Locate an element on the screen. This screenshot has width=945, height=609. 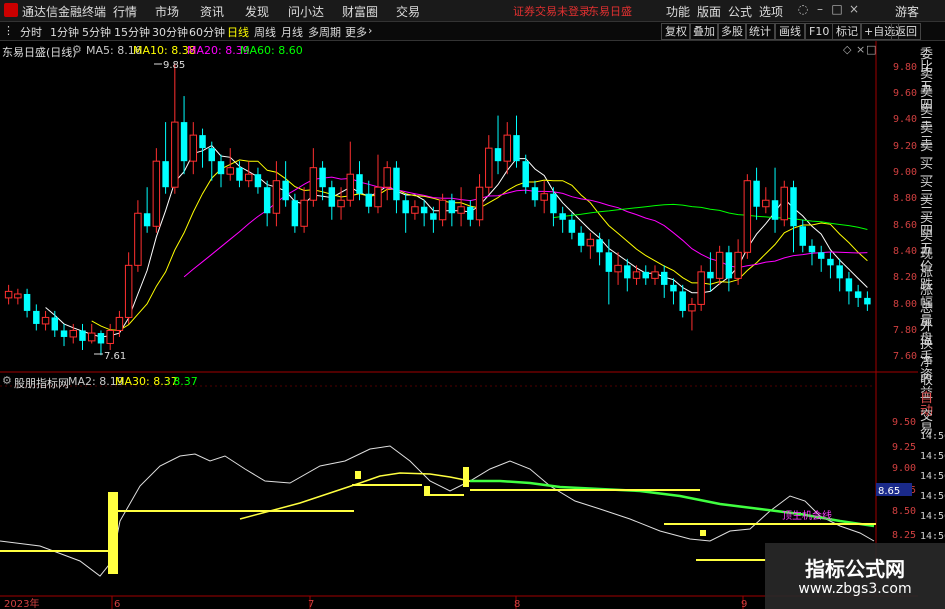
period-5min: 5分钟 is located at coordinates (96, 32).